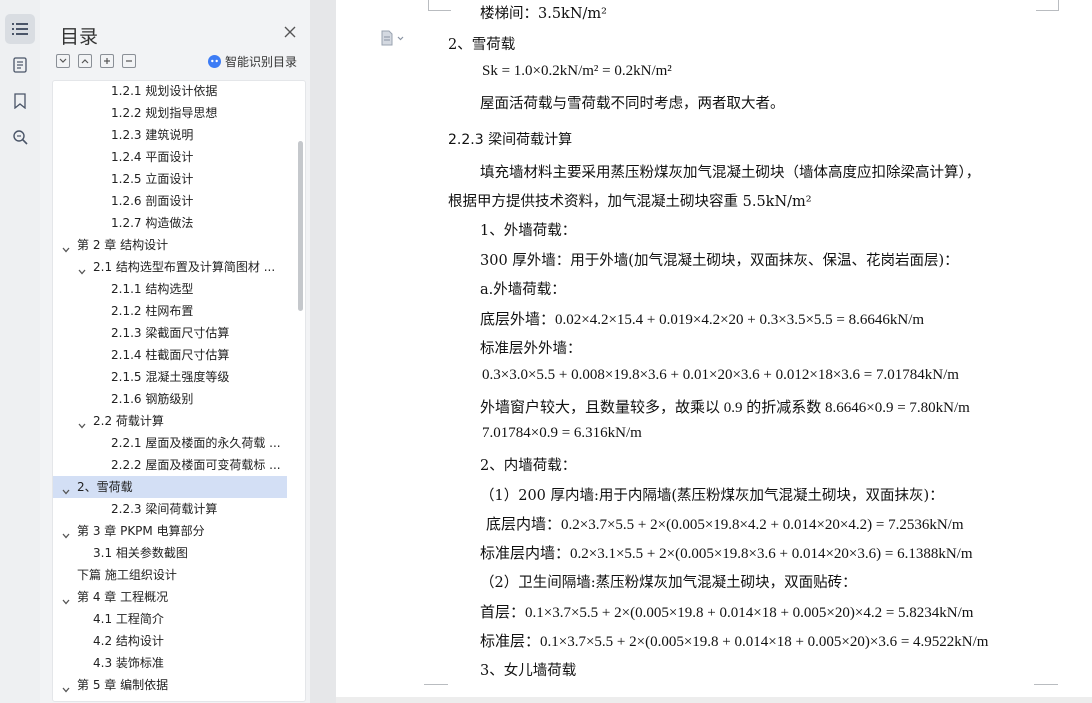 Image resolution: width=1092 pixels, height=703 pixels. What do you see at coordinates (123, 685) in the screenshot?
I see `toc-item-label: 第 5 章 编制依据` at bounding box center [123, 685].